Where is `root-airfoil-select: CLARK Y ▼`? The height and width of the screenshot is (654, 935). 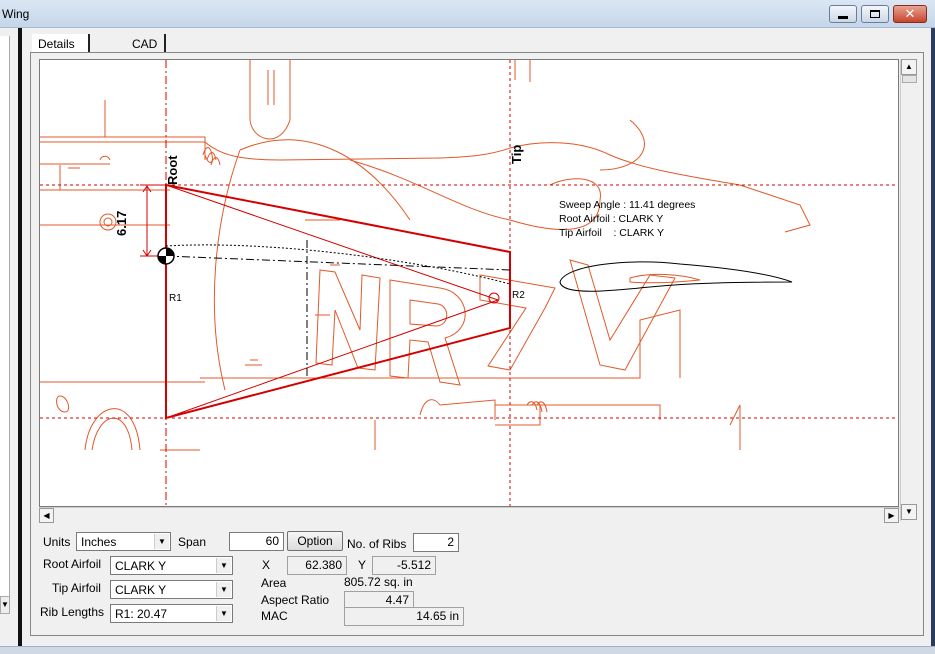 root-airfoil-select: CLARK Y ▼ is located at coordinates (171, 565).